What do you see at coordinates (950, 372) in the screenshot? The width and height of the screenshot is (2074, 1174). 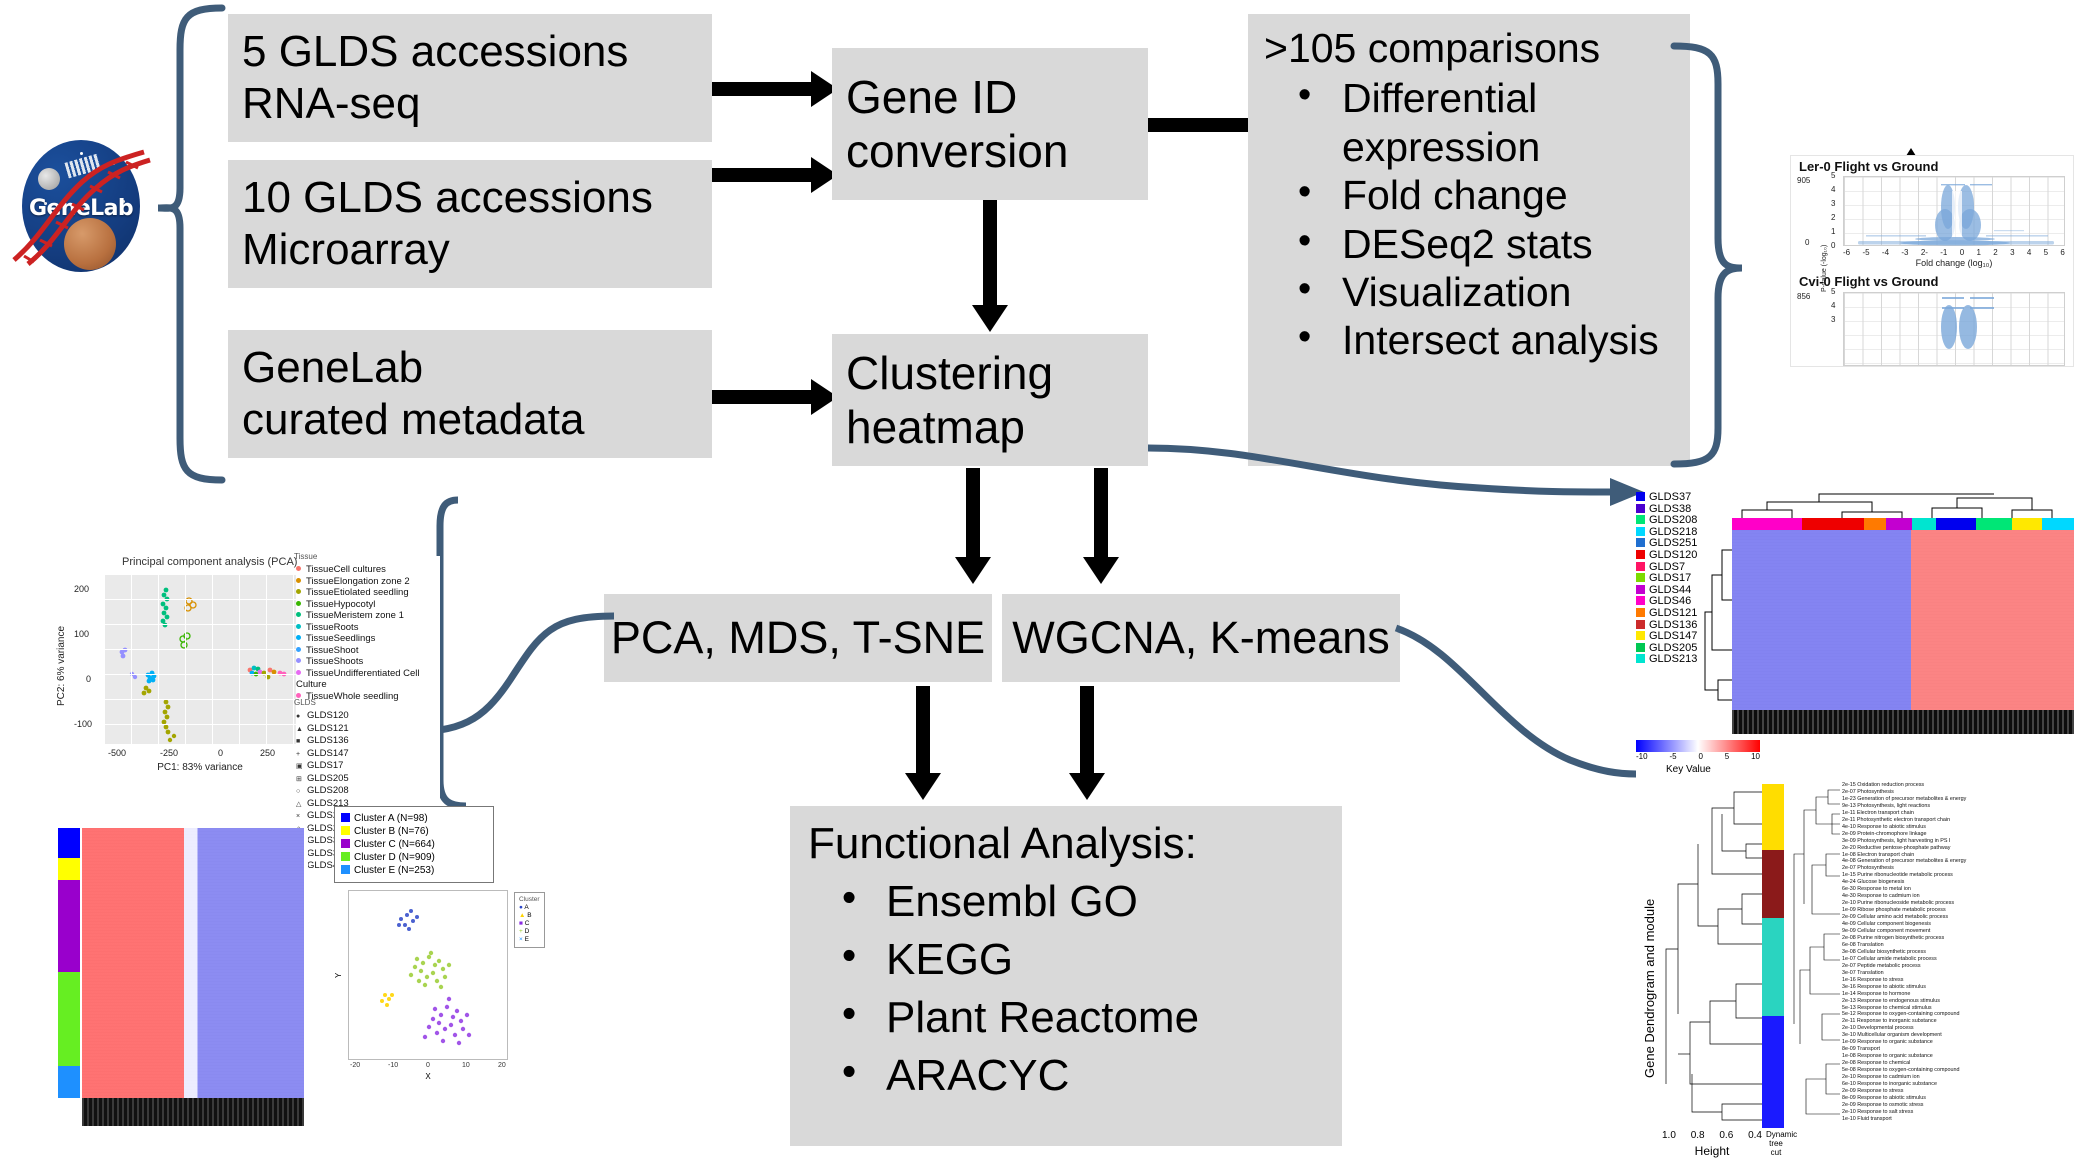 I see `clustering-line1: Clustering` at bounding box center [950, 372].